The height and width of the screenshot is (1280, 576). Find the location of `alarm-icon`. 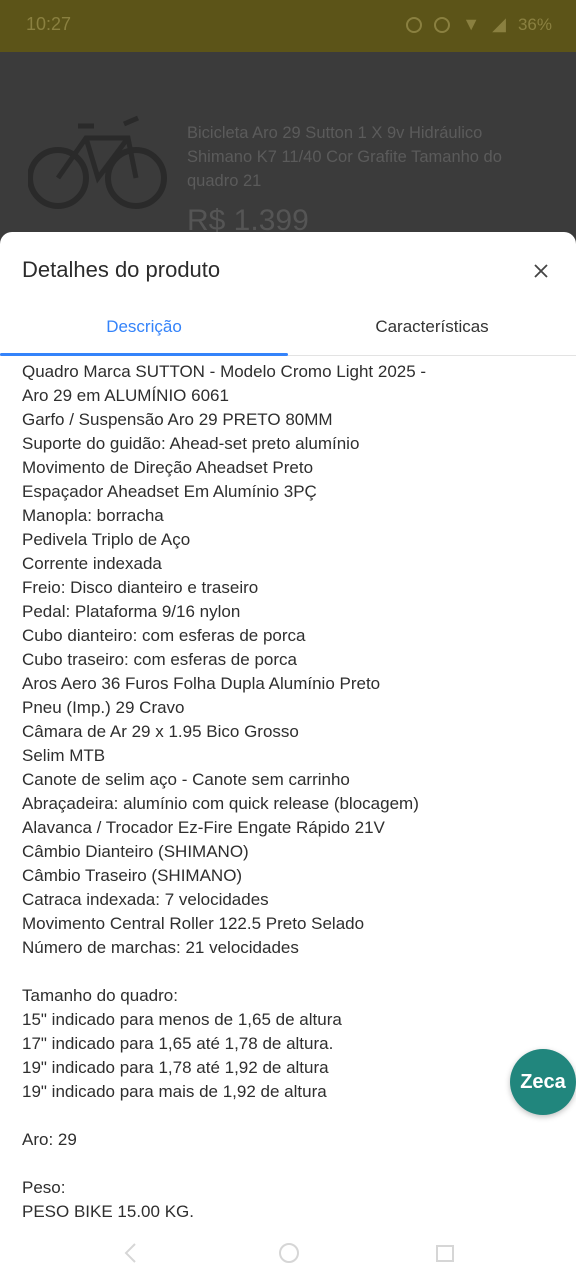

alarm-icon is located at coordinates (414, 24).